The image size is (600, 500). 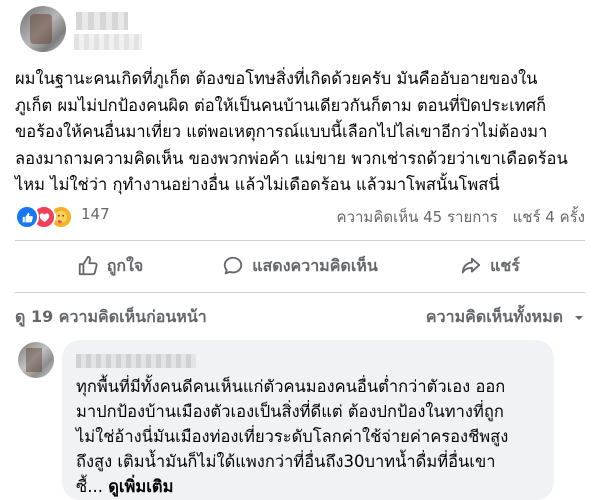 I want to click on author-avatar, so click(x=43, y=29).